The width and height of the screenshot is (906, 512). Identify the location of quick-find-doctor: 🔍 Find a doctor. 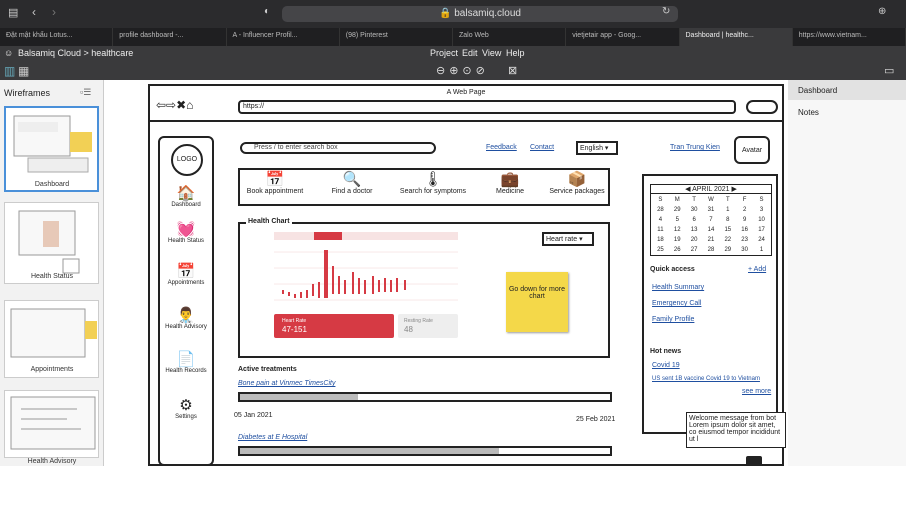
(352, 184).